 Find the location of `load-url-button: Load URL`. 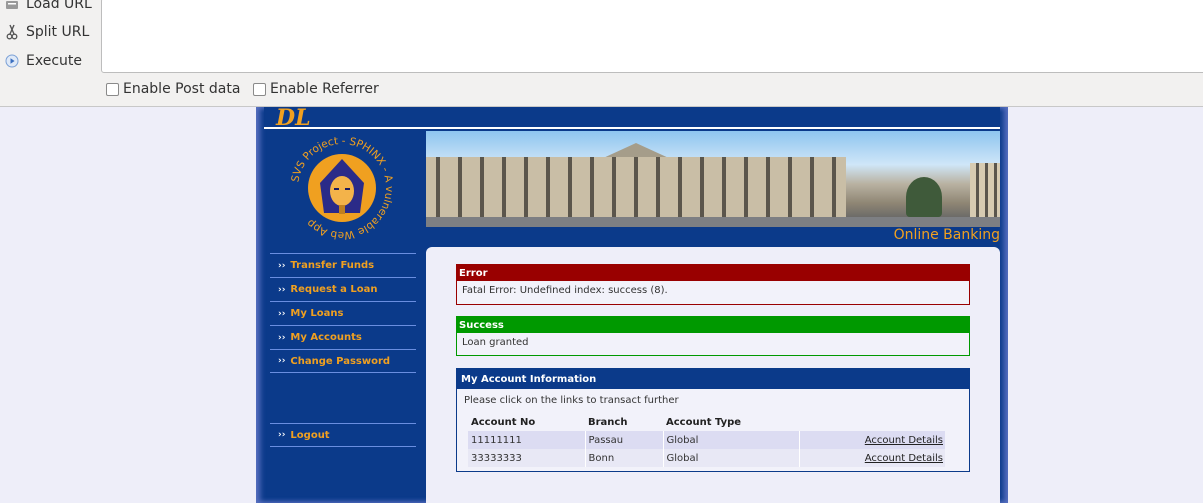

load-url-button: Load URL is located at coordinates (48, 8).